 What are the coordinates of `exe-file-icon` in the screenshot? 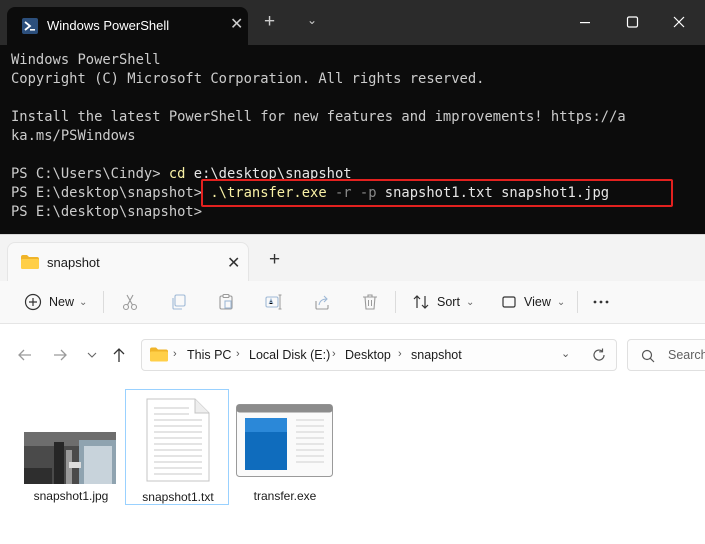 It's located at (284, 440).